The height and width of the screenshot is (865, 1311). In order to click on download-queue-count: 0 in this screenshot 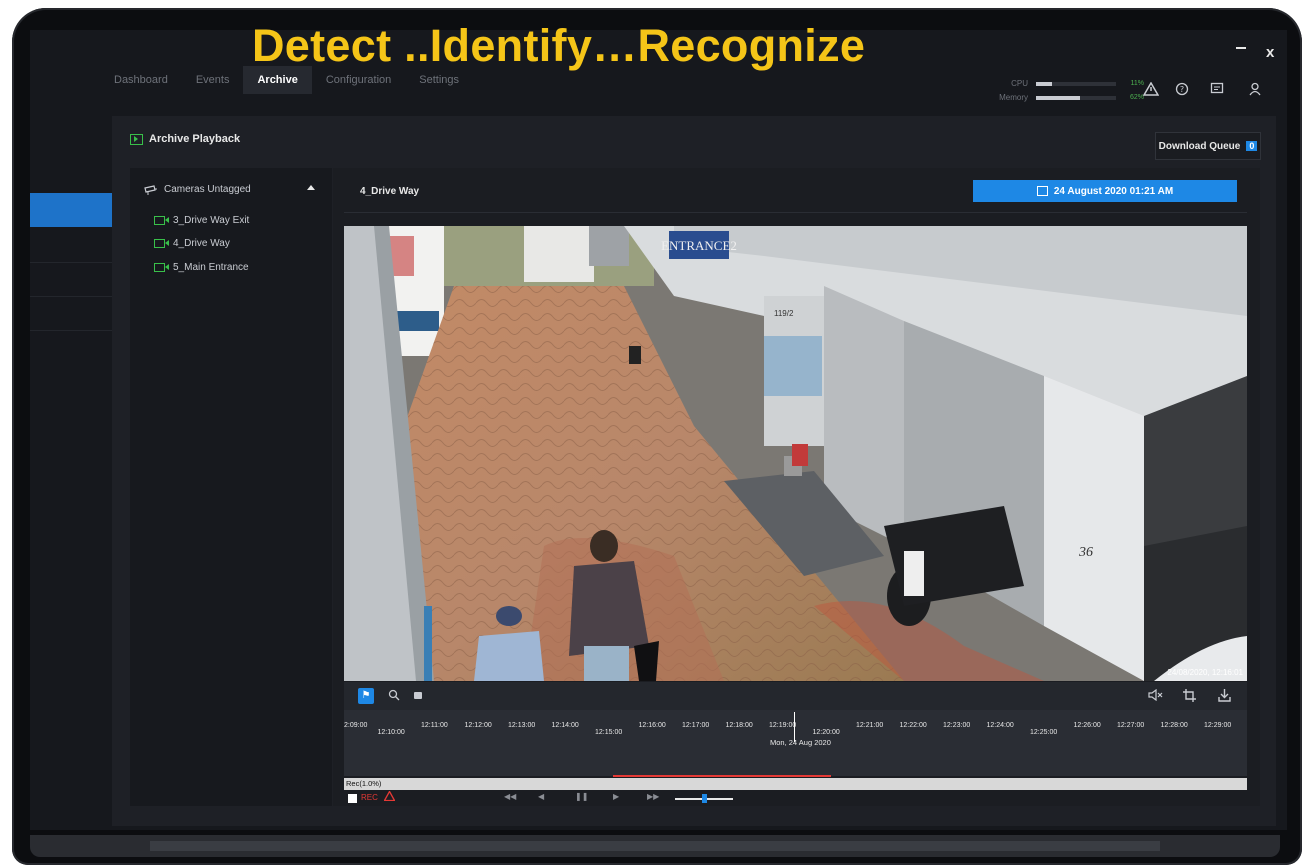, I will do `click(1252, 146)`.